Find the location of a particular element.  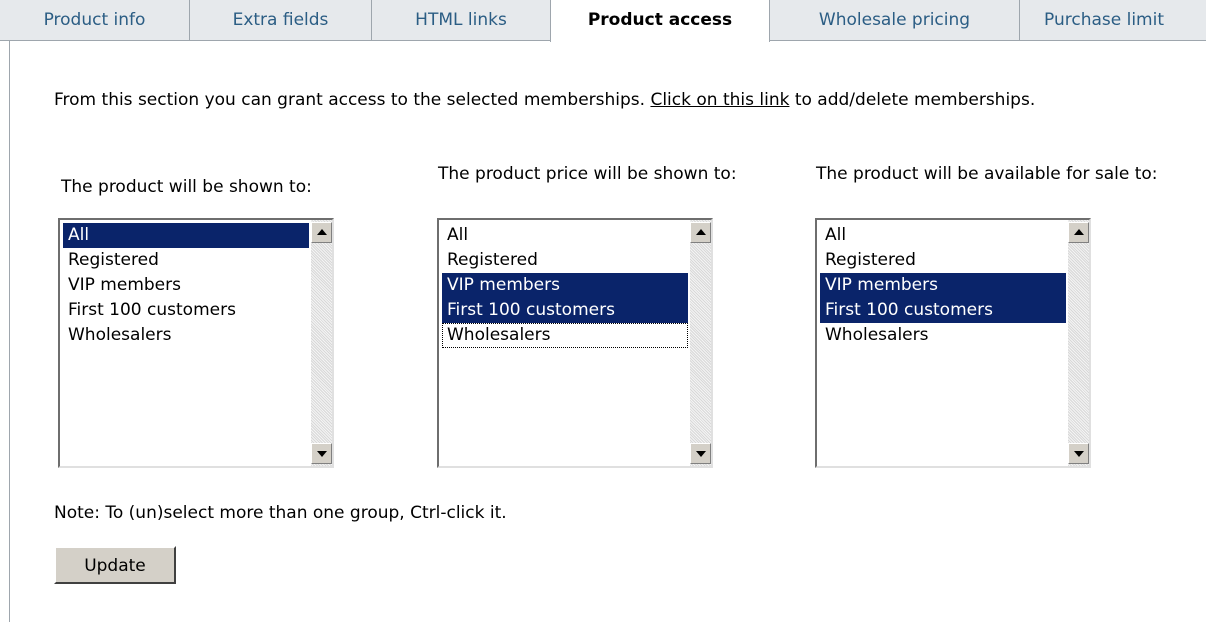

tab-purchase-limit: Purchase limit is located at coordinates (1113, 20).